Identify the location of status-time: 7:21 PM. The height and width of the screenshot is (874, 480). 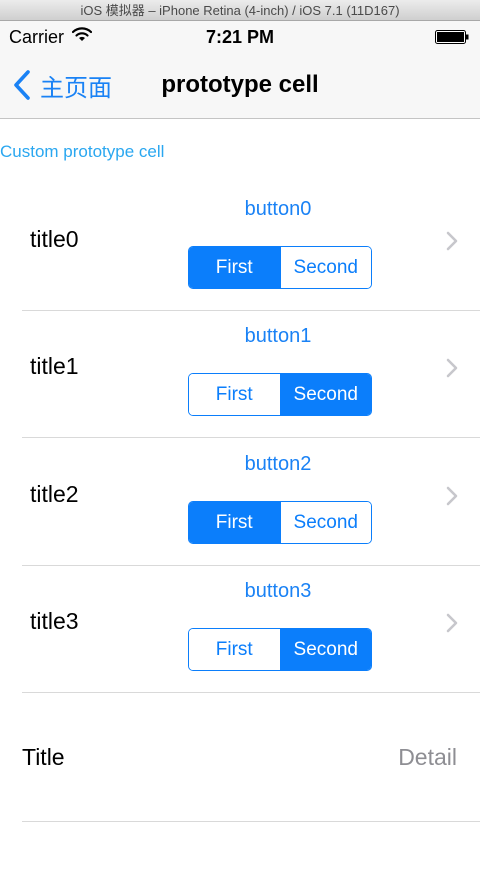
(240, 37).